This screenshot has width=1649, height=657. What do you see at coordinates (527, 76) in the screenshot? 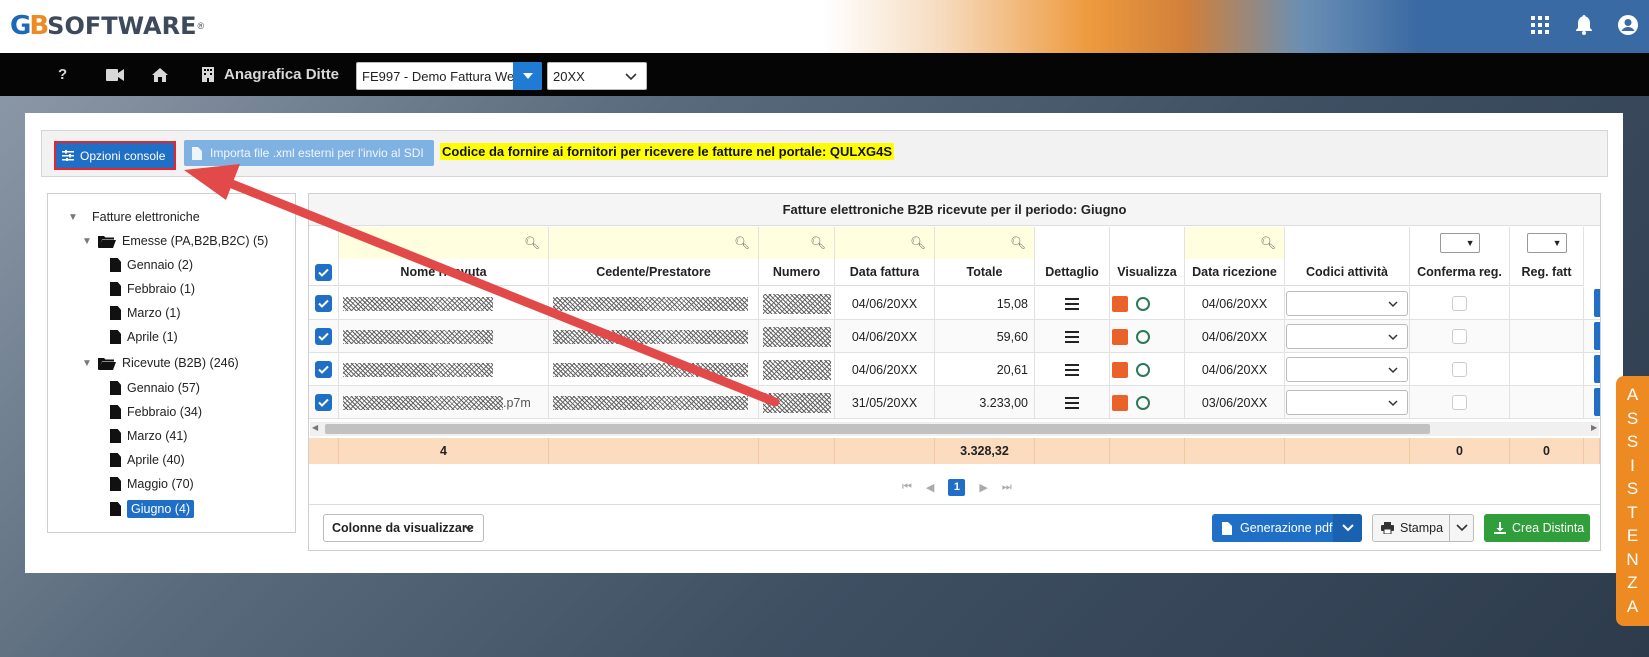
I see `ditta-dropdown-button` at bounding box center [527, 76].